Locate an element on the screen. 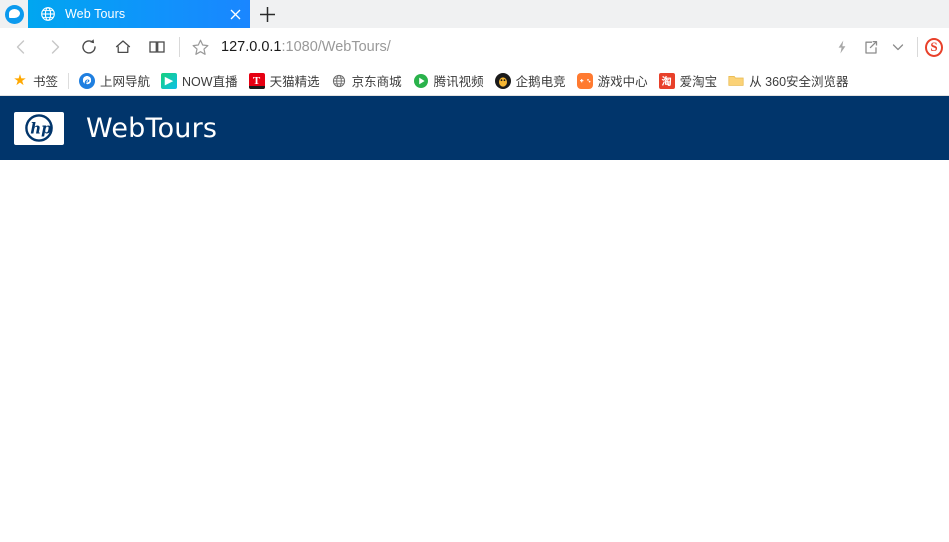 The image size is (949, 542). taobao-icon: 淘 is located at coordinates (666, 80).